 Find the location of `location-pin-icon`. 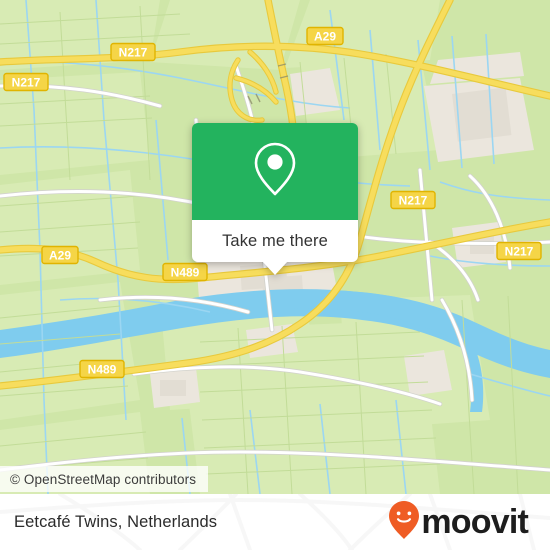

location-pin-icon is located at coordinates (275, 171).